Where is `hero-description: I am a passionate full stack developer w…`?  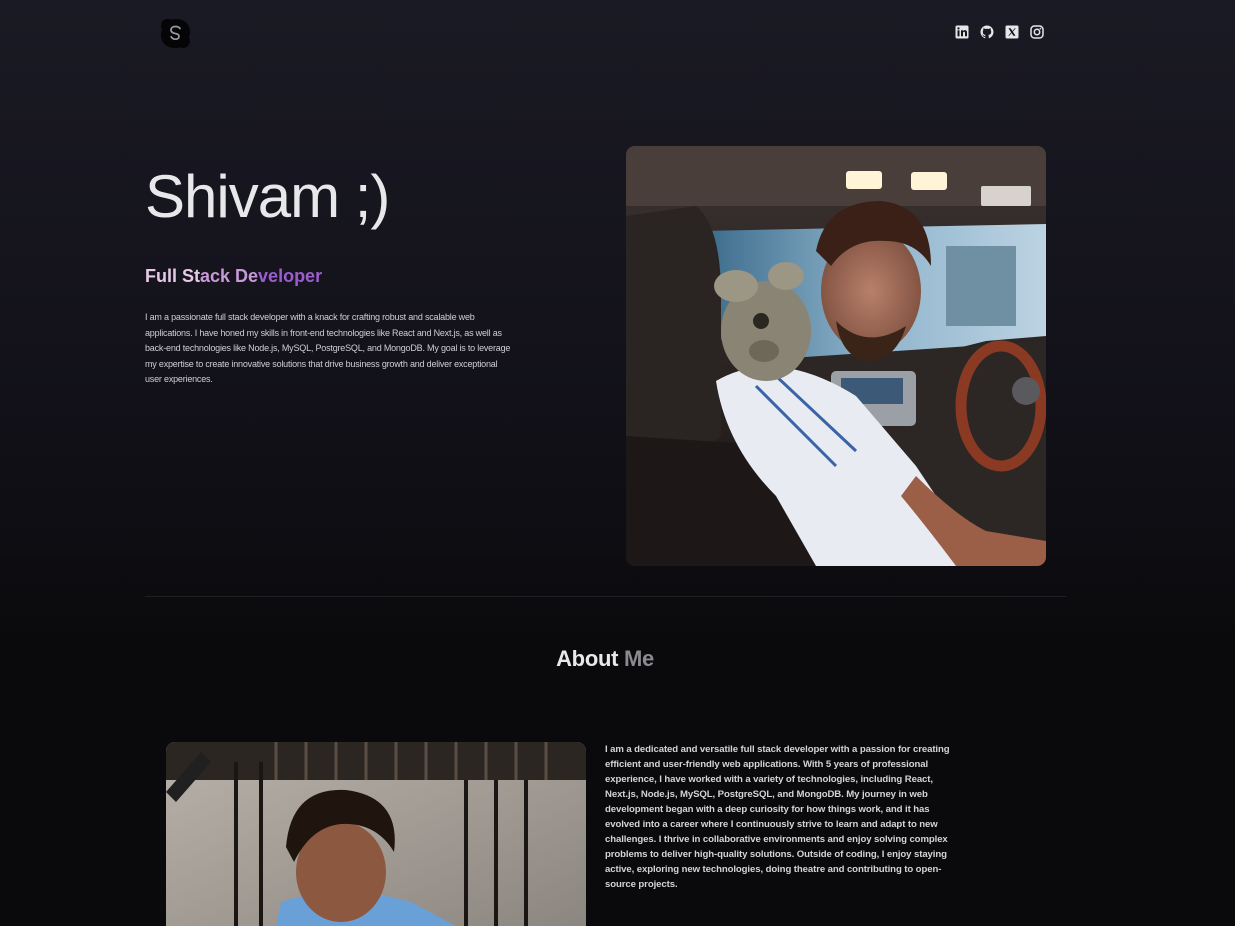 hero-description: I am a passionate full stack developer w… is located at coordinates (328, 348).